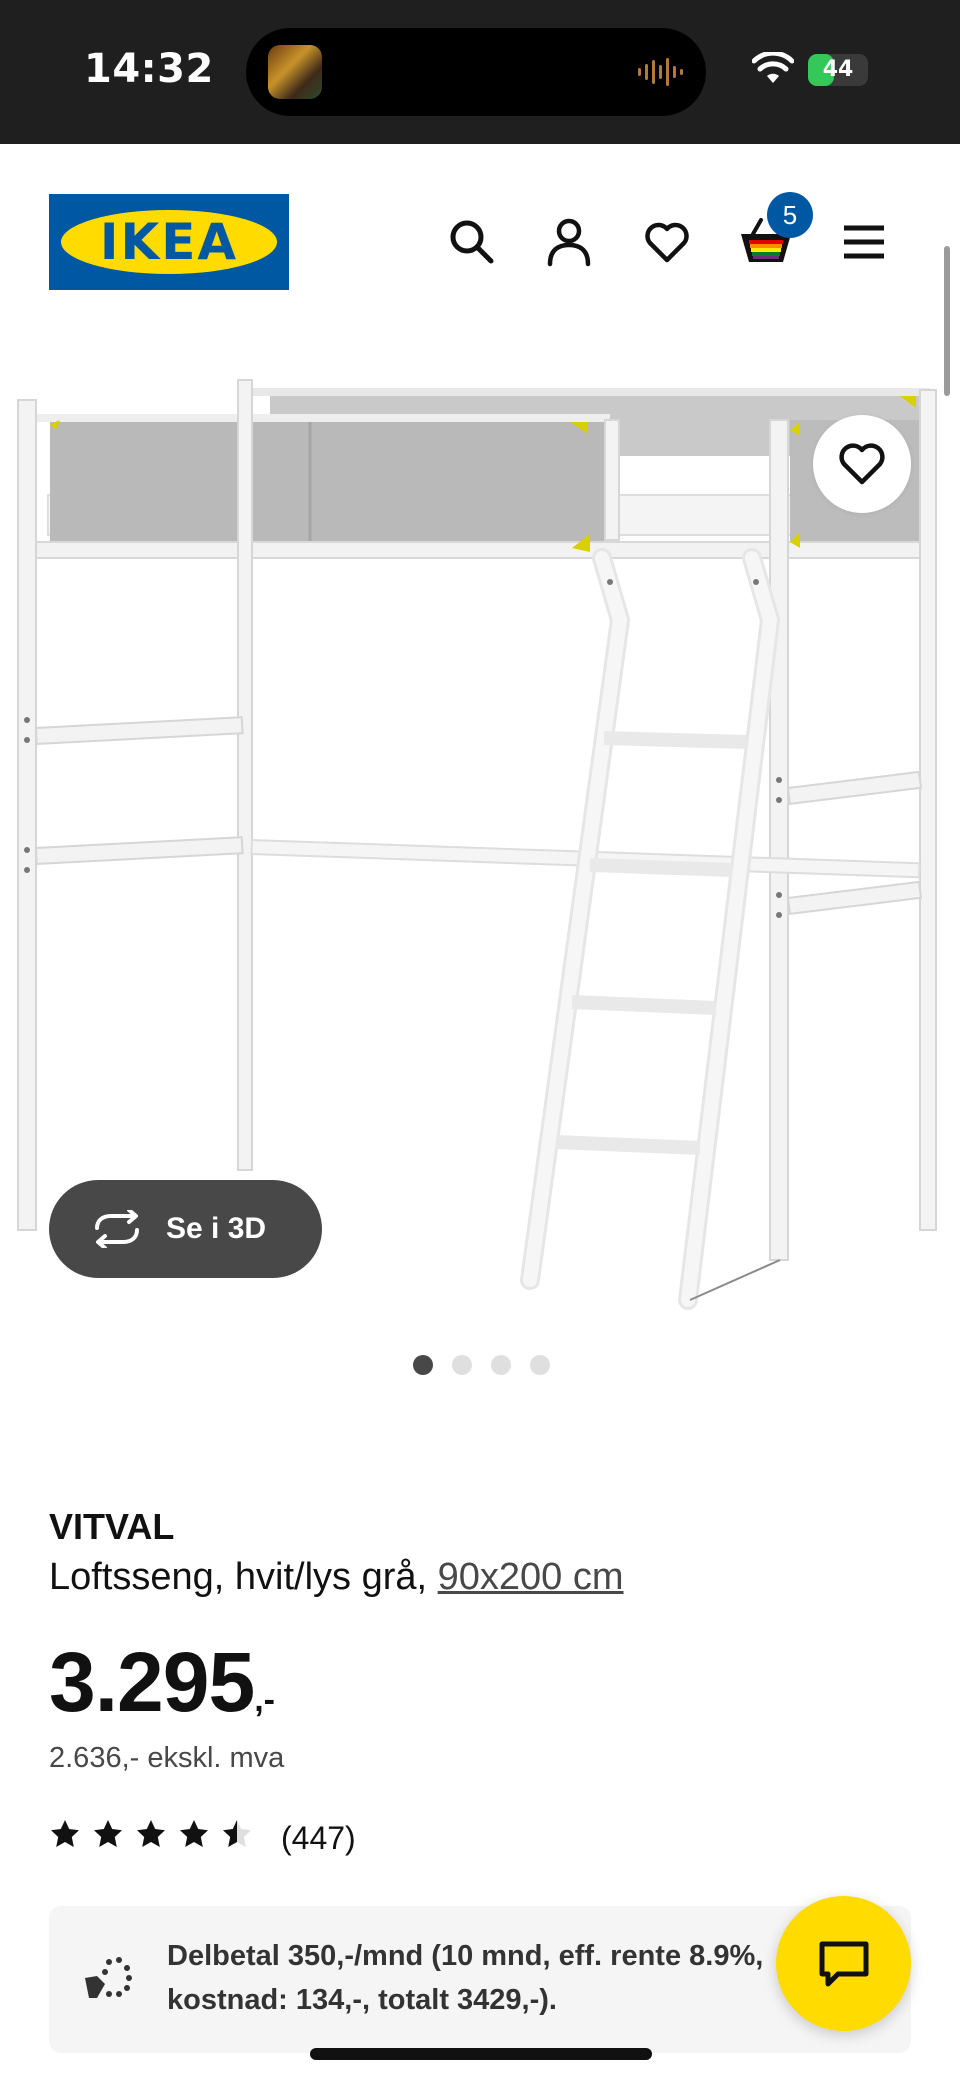 The width and height of the screenshot is (960, 2081). Describe the element at coordinates (472, 242) in the screenshot. I see `search-icon` at that location.